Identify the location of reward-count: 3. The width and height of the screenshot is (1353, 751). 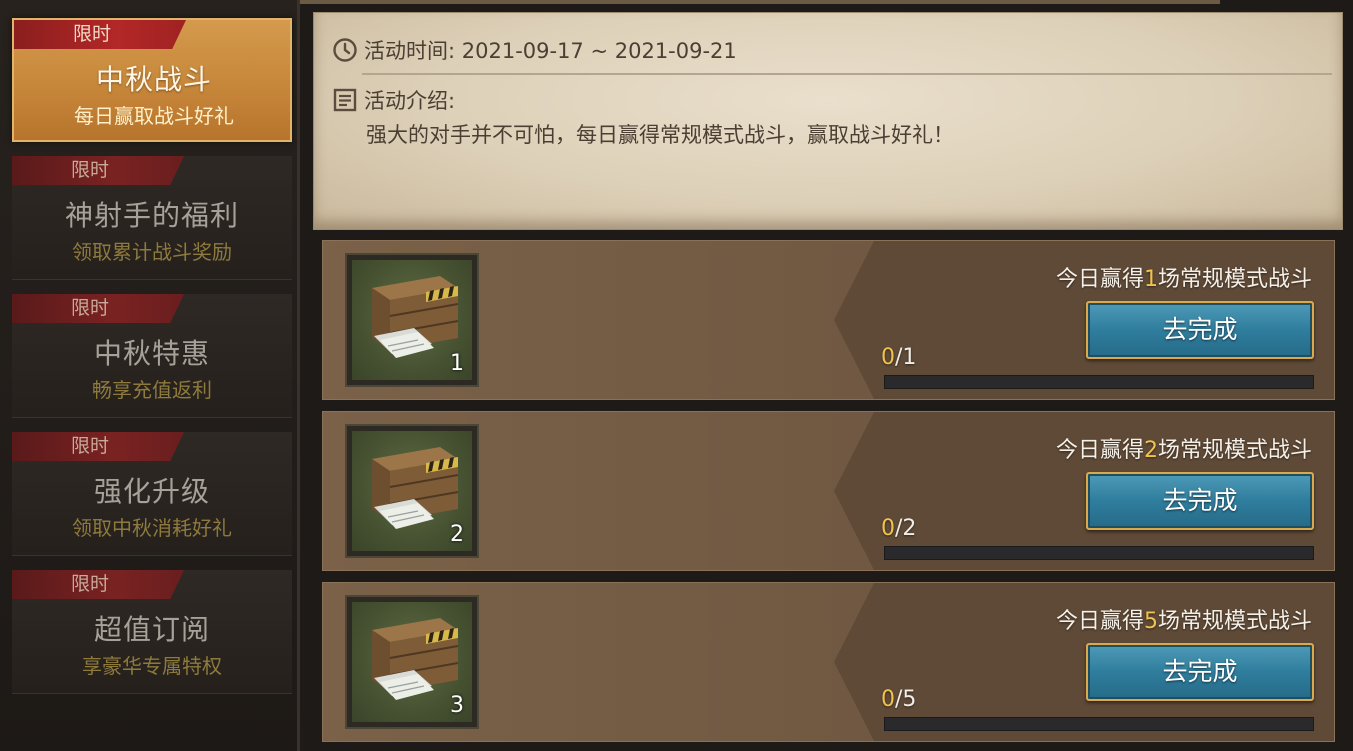
(457, 705).